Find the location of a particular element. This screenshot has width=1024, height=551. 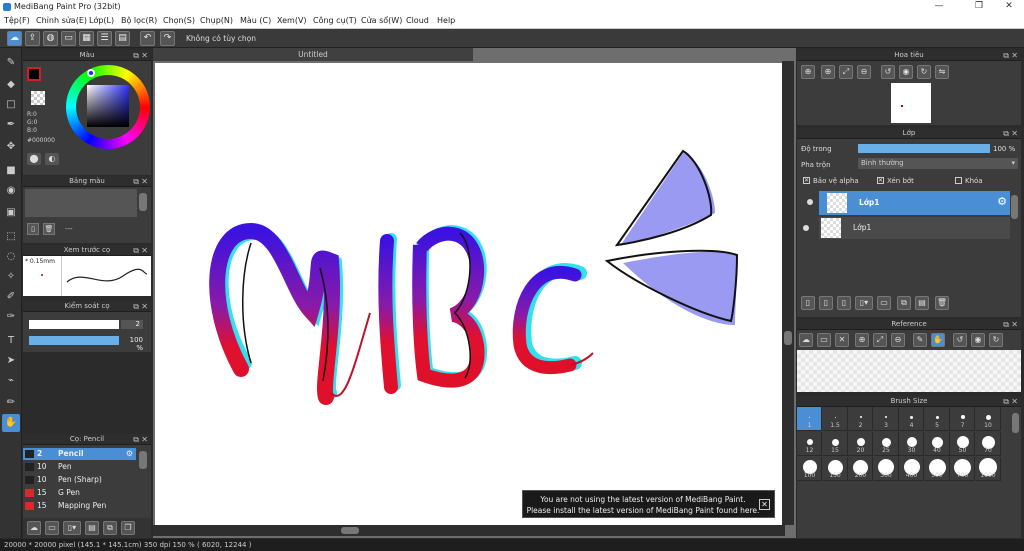

brush-width-slider is located at coordinates (74, 324).